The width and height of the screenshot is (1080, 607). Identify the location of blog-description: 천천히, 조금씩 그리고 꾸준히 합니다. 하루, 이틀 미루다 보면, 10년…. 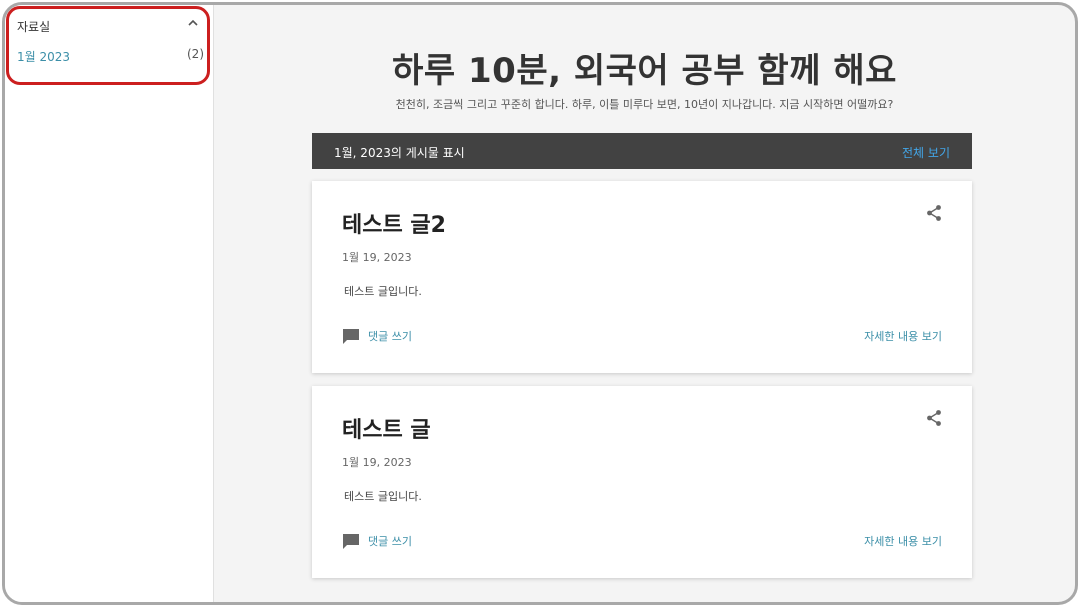
(644, 104).